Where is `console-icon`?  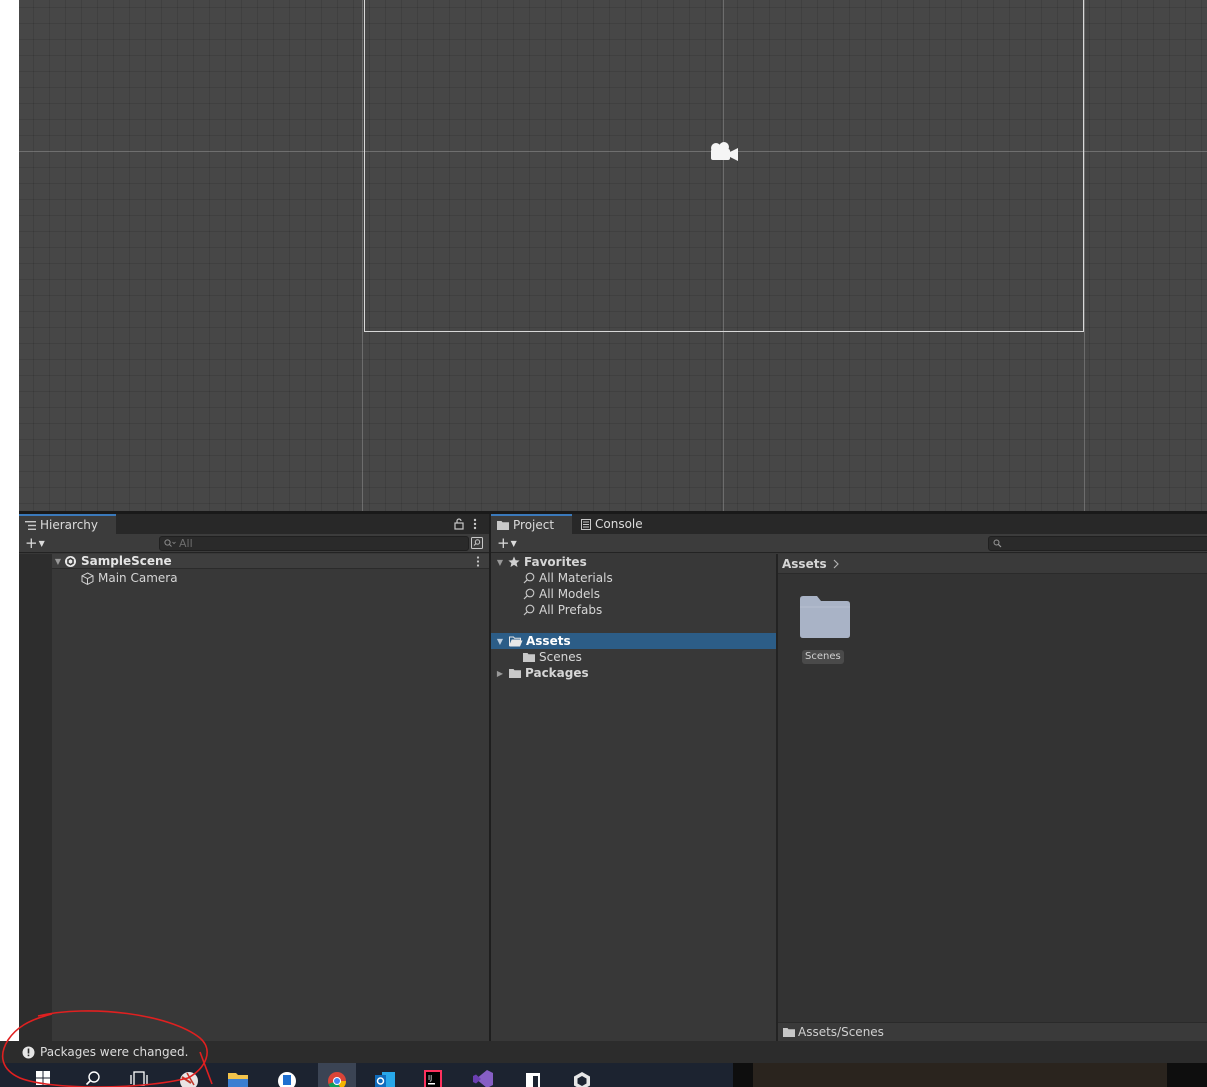
console-icon is located at coordinates (586, 524).